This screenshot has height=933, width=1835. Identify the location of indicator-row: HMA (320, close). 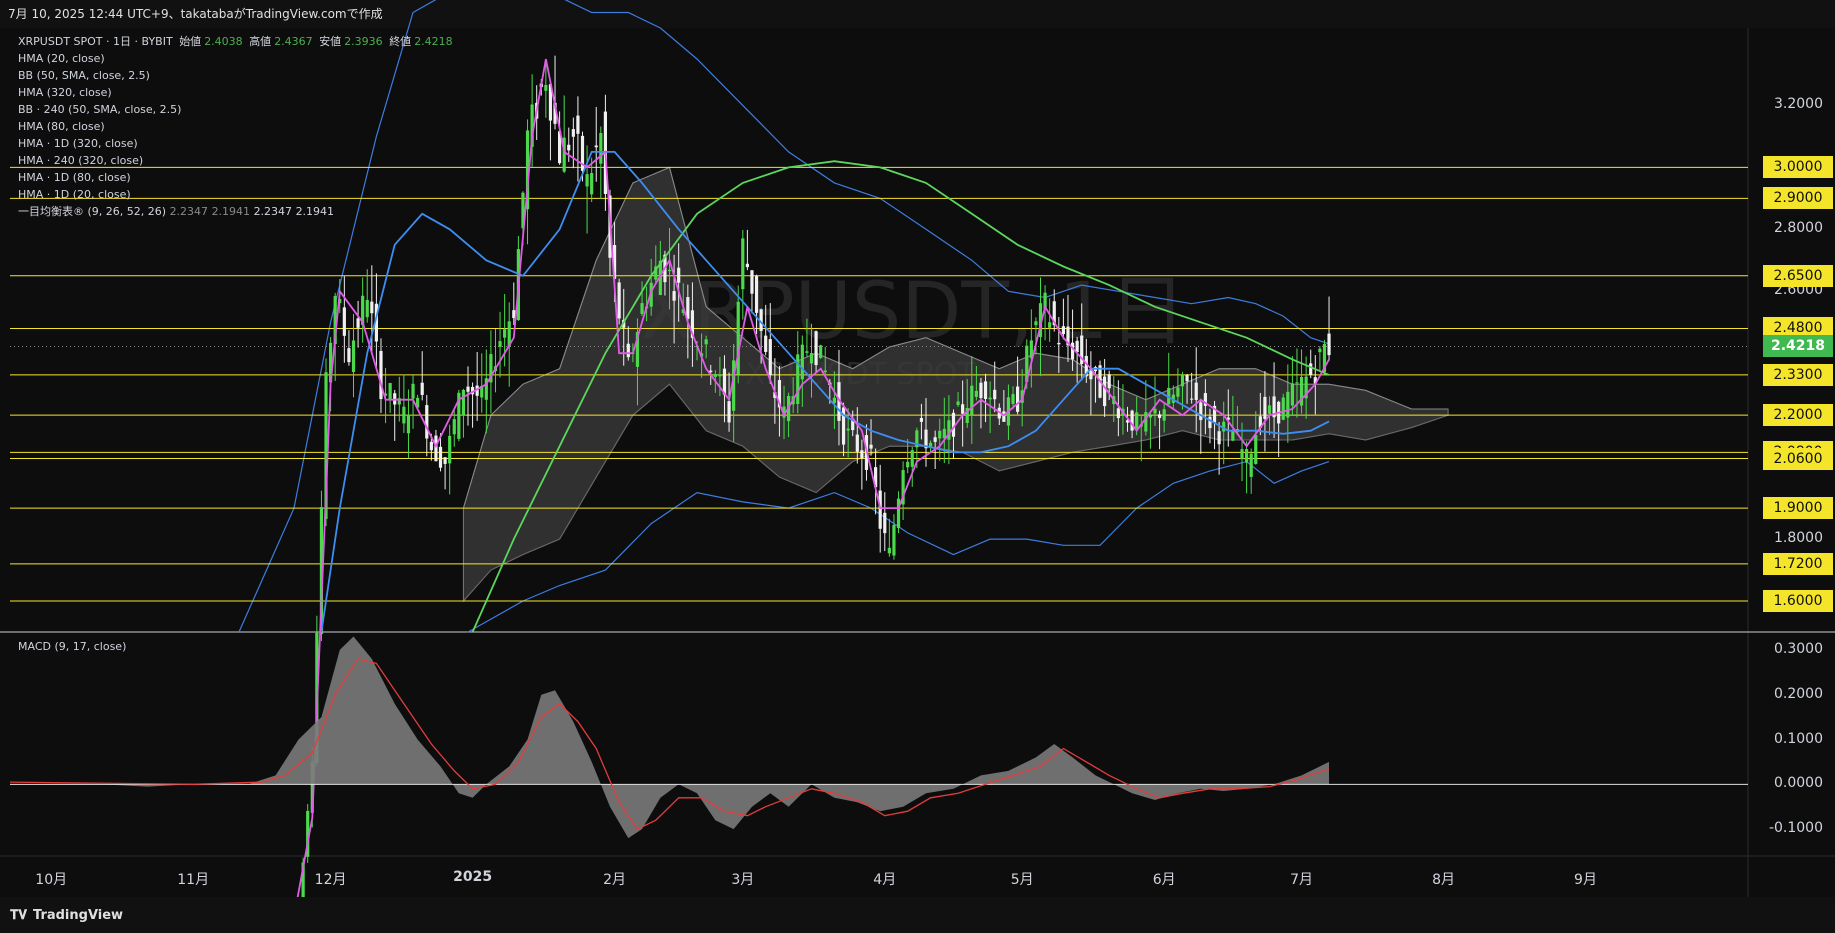
(237, 92).